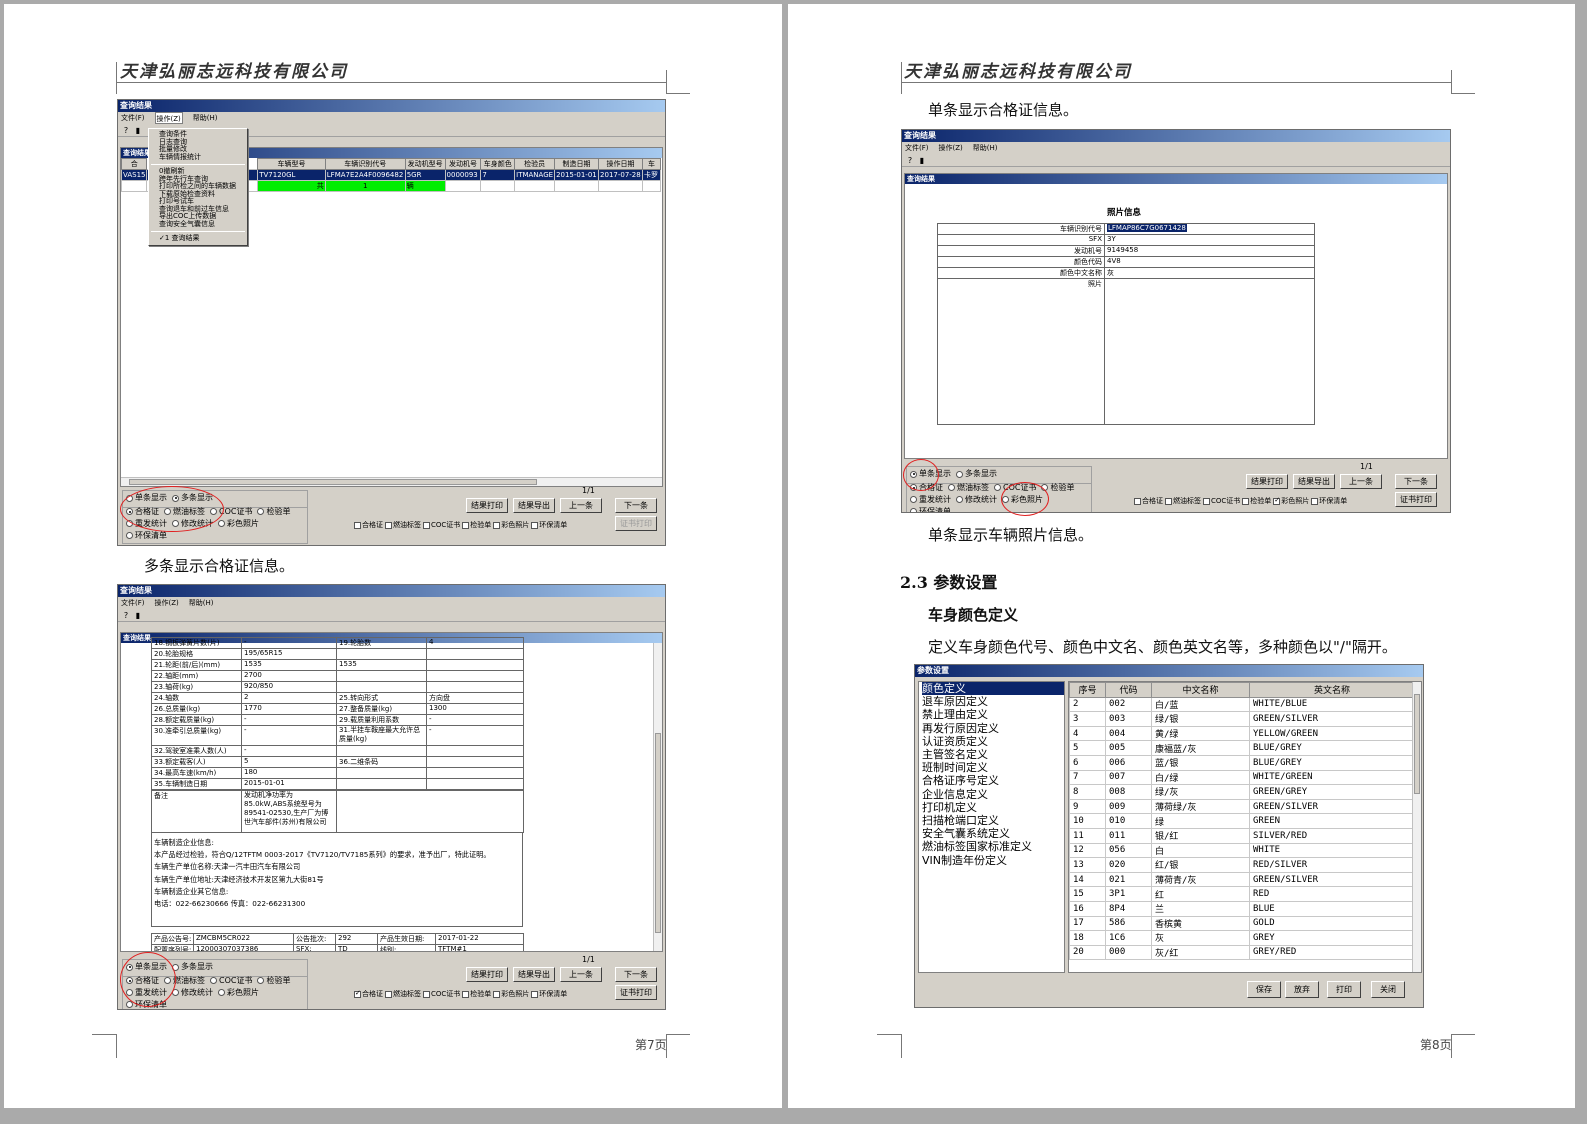  I want to click on certificate-print-button: 证书打印, so click(636, 523).